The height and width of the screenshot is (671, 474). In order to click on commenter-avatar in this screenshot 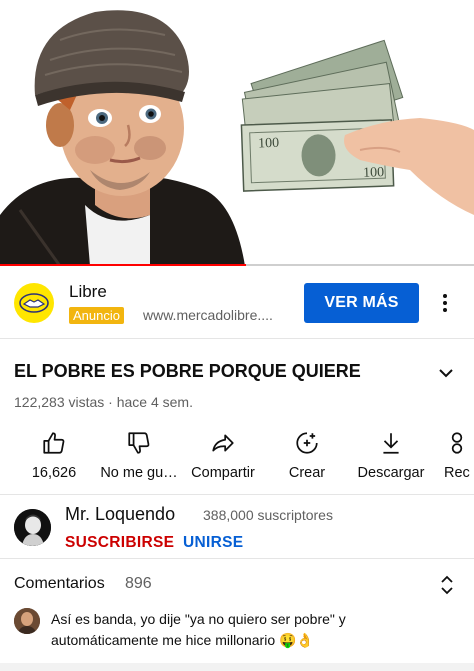, I will do `click(27, 621)`.